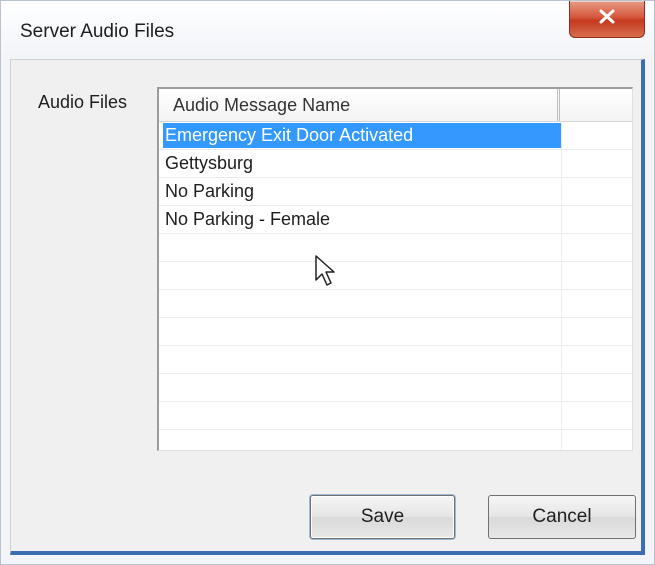 The height and width of the screenshot is (565, 655). Describe the element at coordinates (209, 163) in the screenshot. I see `list-item-label: Gettysburg` at that location.